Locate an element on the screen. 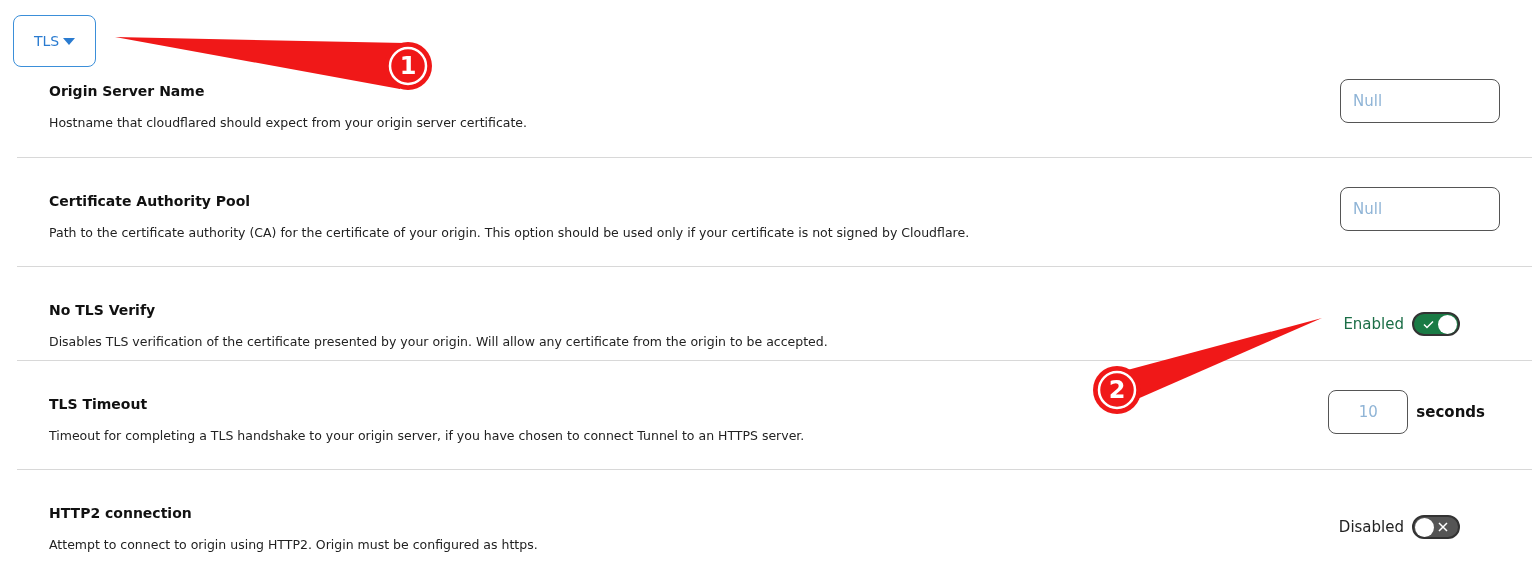 The width and height of the screenshot is (1532, 570). setting-title: No TLS Verify is located at coordinates (103, 310).